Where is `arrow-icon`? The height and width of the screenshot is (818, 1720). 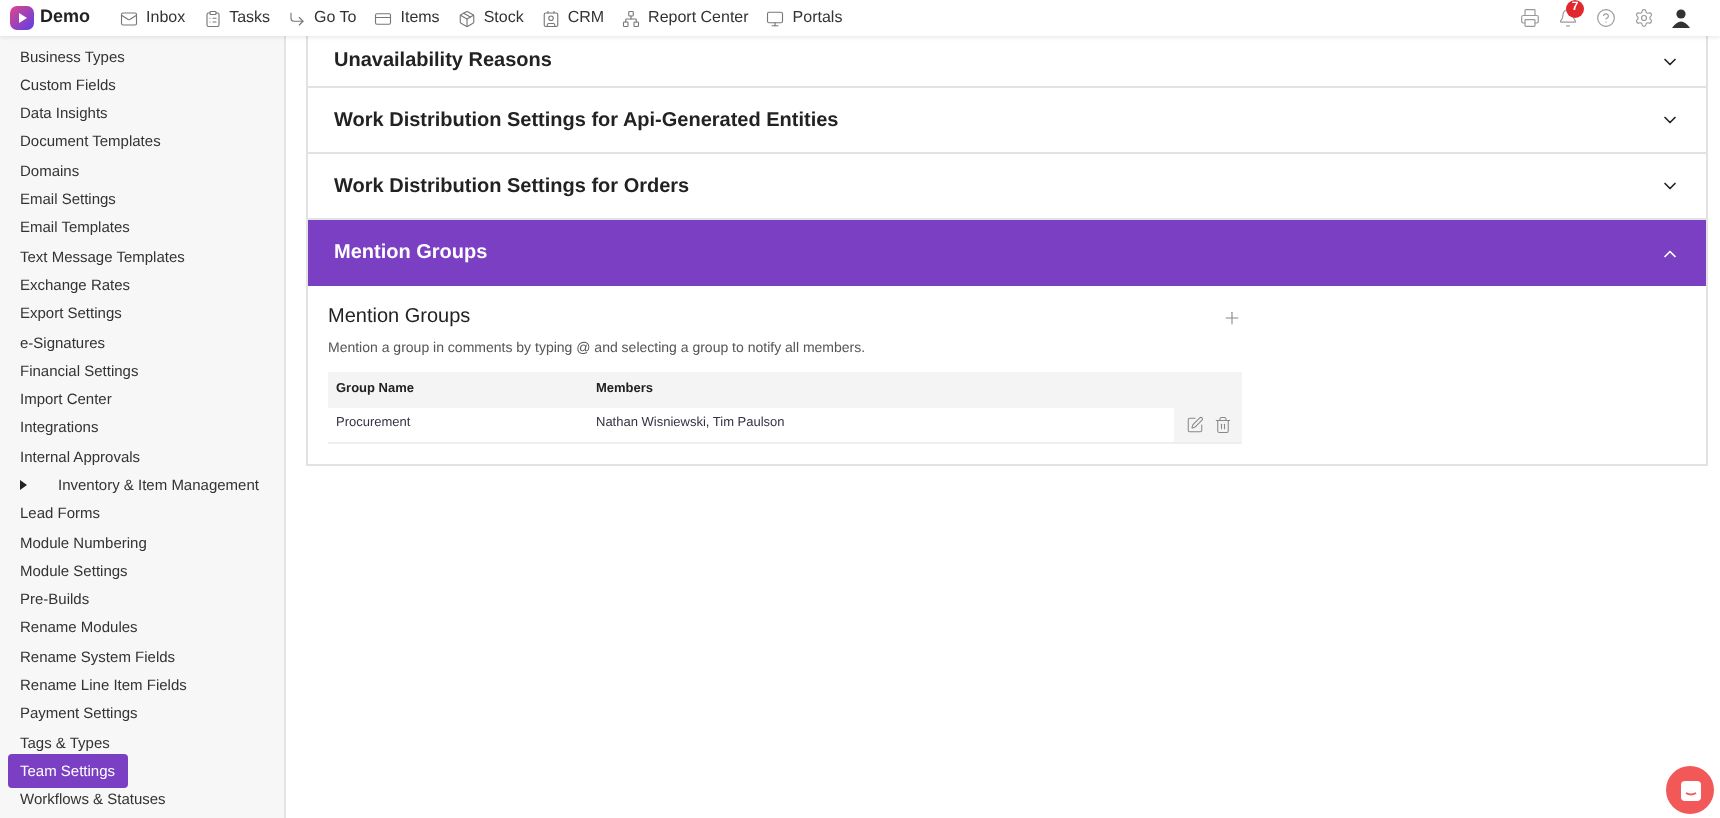 arrow-icon is located at coordinates (297, 18).